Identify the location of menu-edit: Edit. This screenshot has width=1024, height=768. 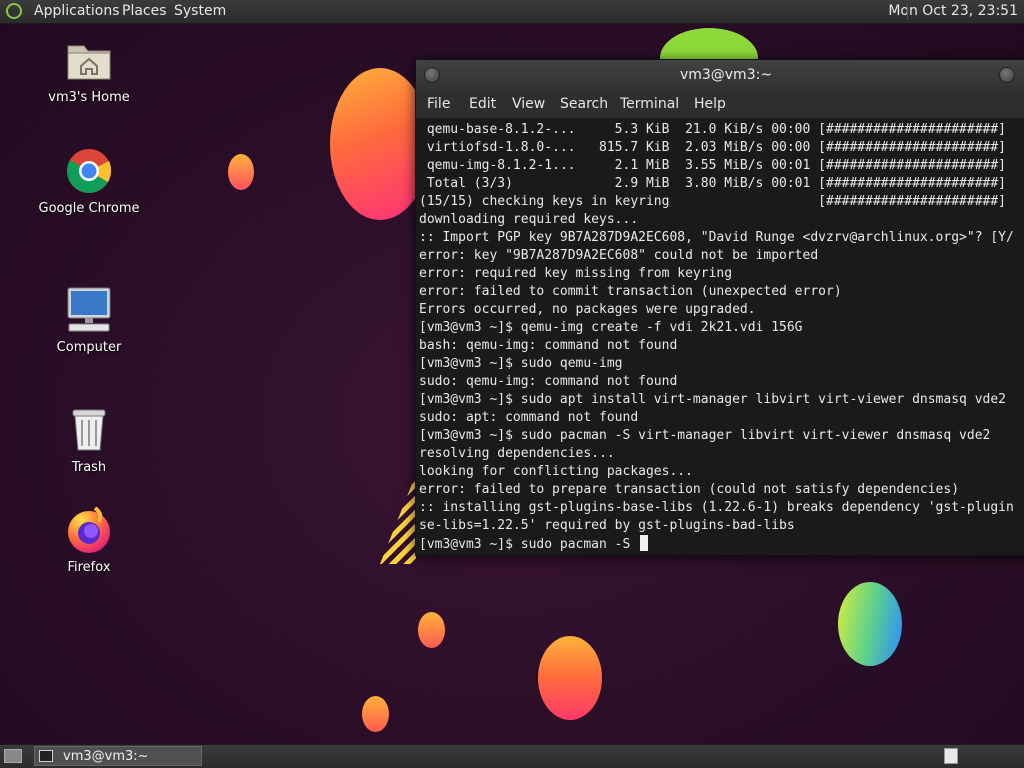
(482, 104).